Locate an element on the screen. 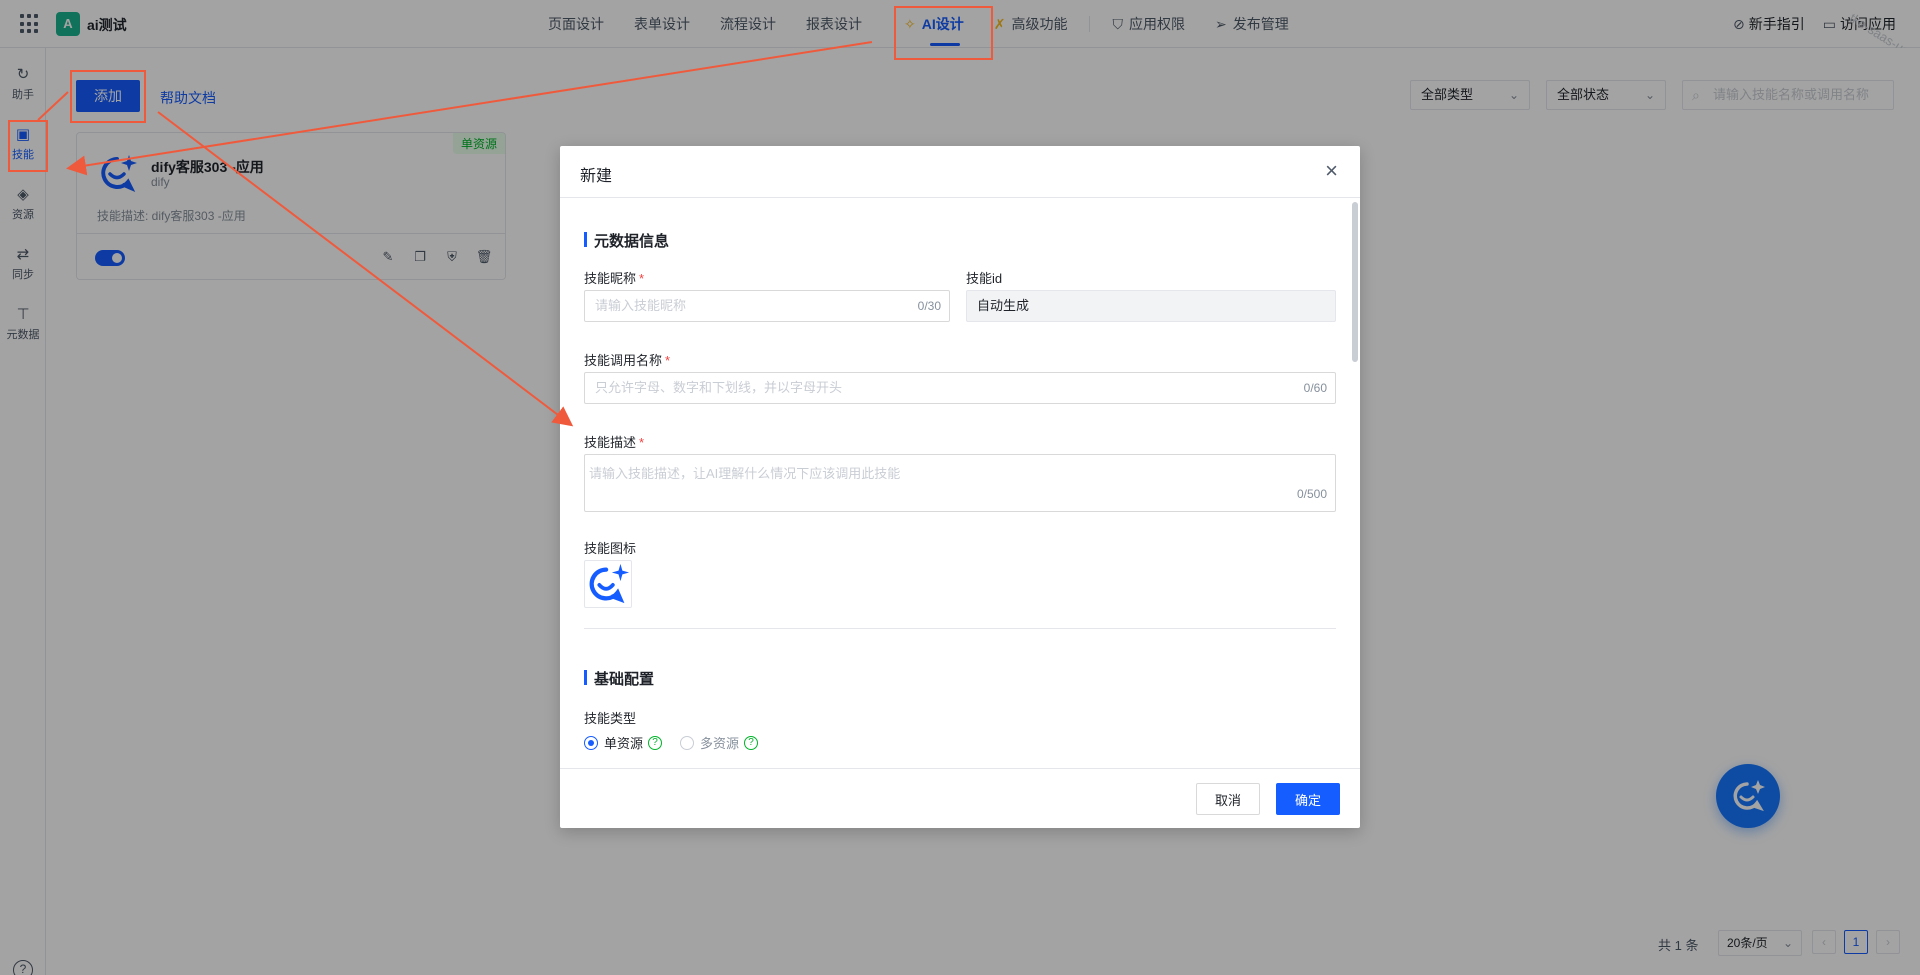 This screenshot has width=1920, height=975. close-icon: × is located at coordinates (1331, 171).